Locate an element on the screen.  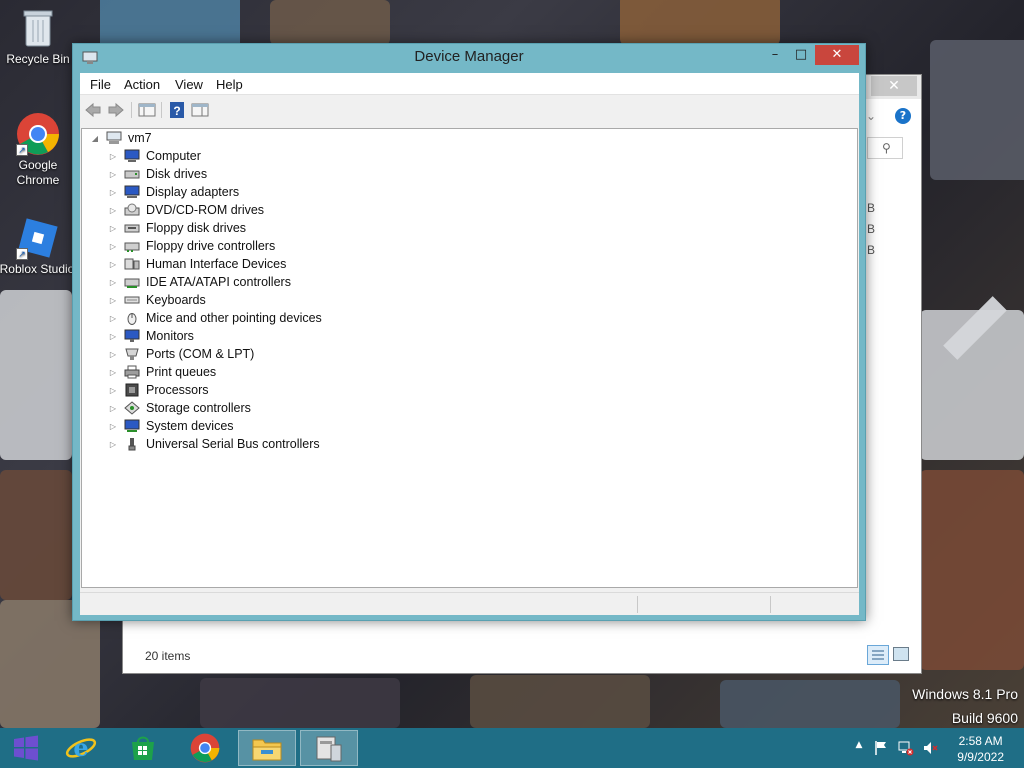
windows-edition-watermark: Windows 8.1 Pro is located at coordinates (965, 694).